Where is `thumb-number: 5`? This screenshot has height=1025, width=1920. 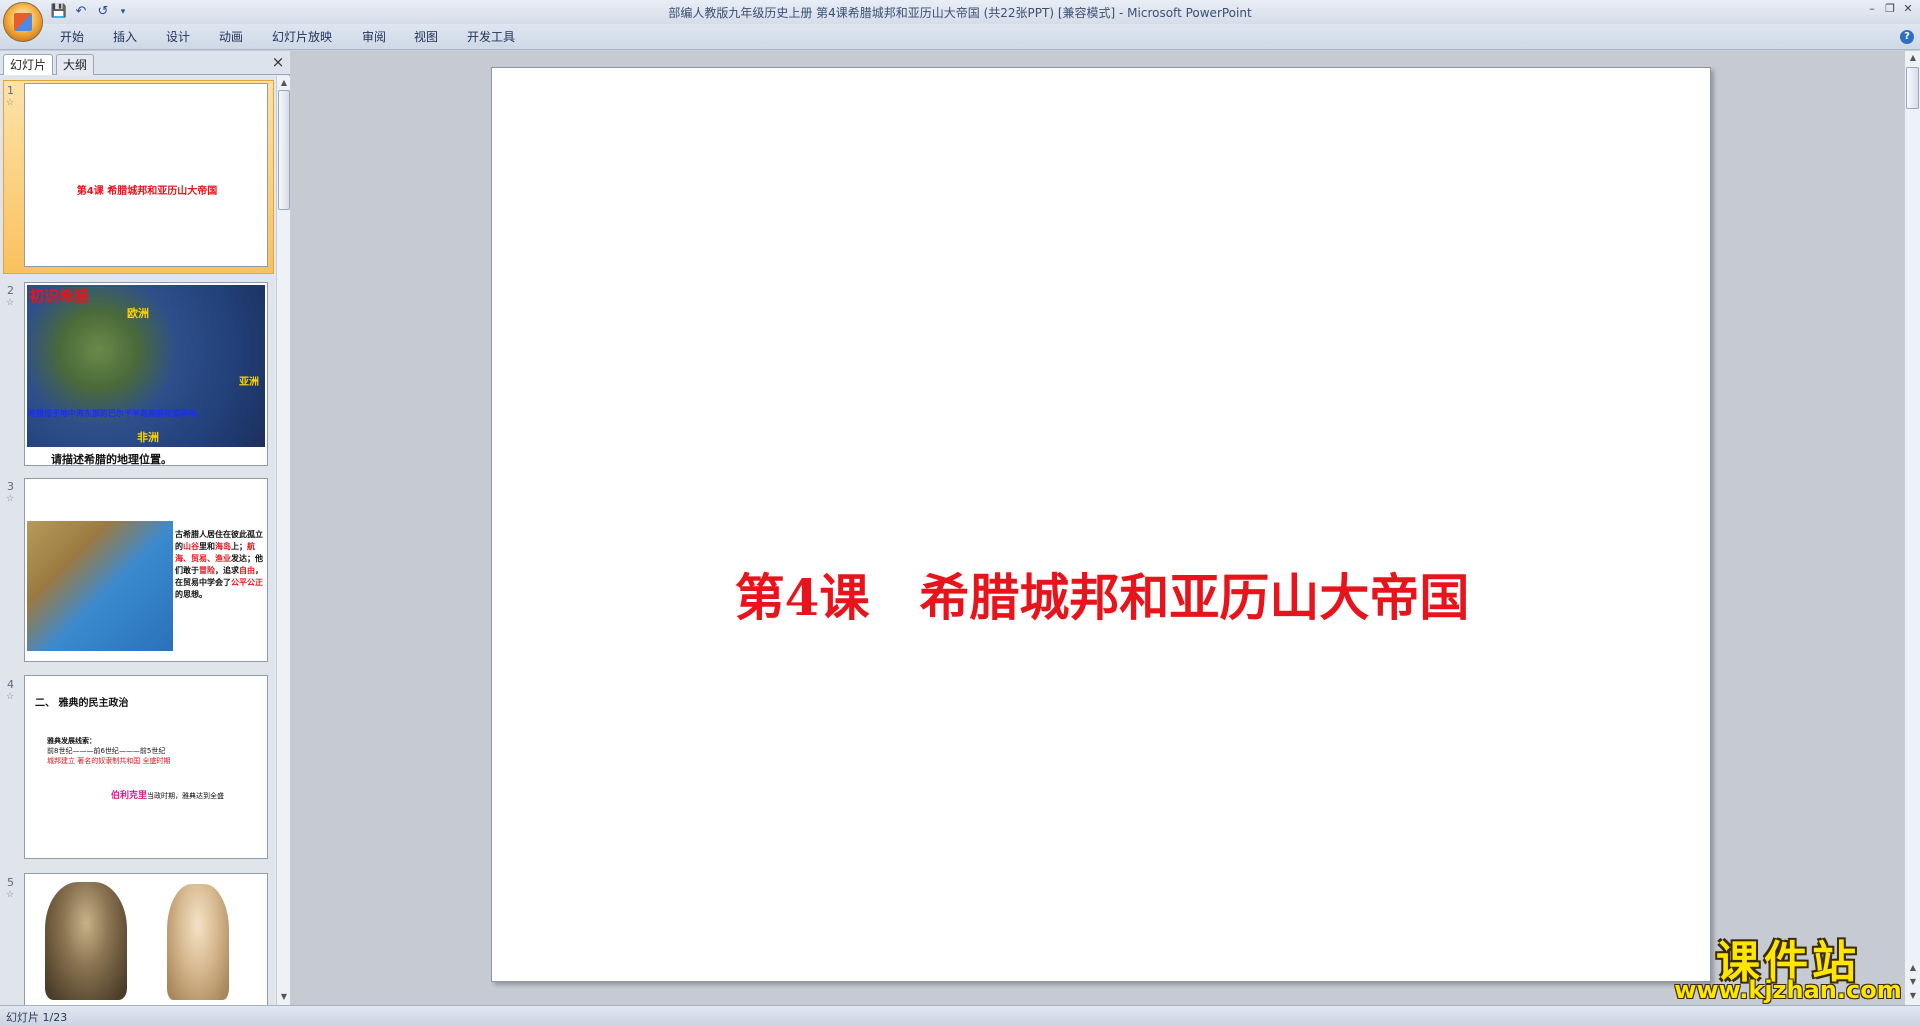 thumb-number: 5 is located at coordinates (10, 882).